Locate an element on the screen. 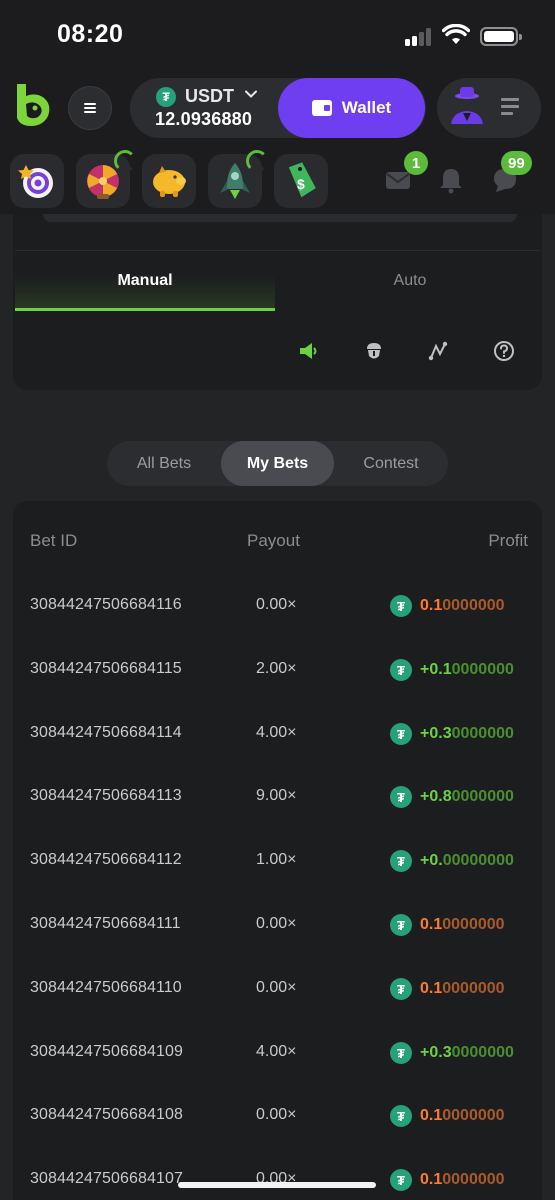 The width and height of the screenshot is (555, 1200). wallet-button-label: Wallet is located at coordinates (366, 107).